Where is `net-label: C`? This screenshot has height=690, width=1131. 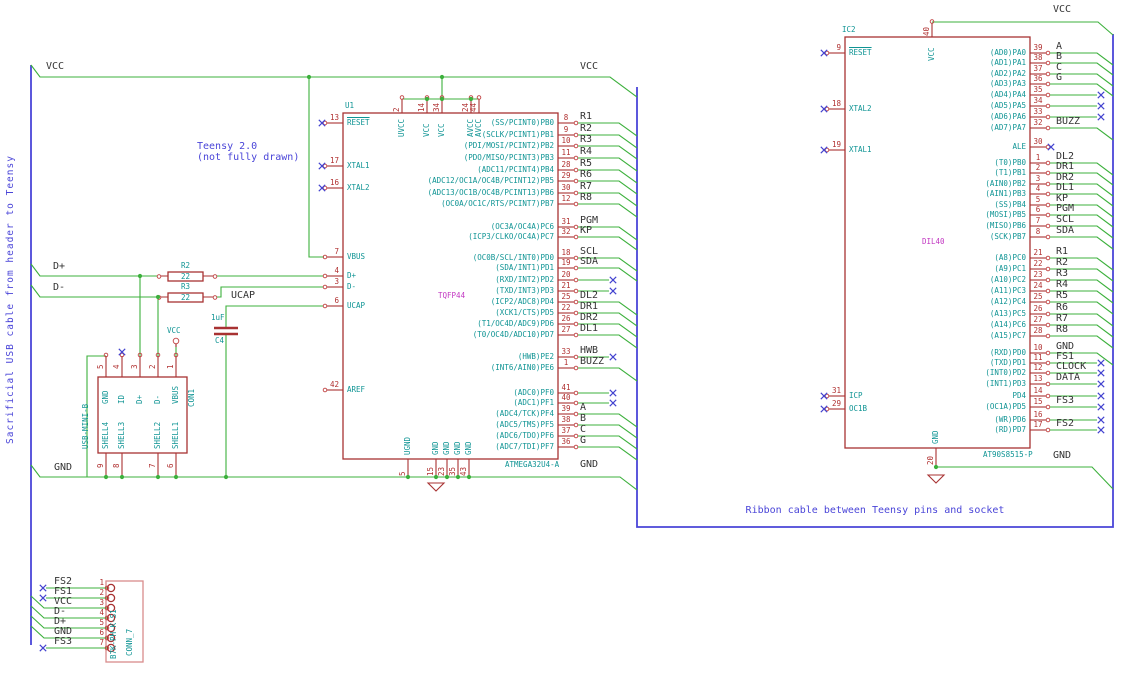 net-label: C is located at coordinates (583, 429).